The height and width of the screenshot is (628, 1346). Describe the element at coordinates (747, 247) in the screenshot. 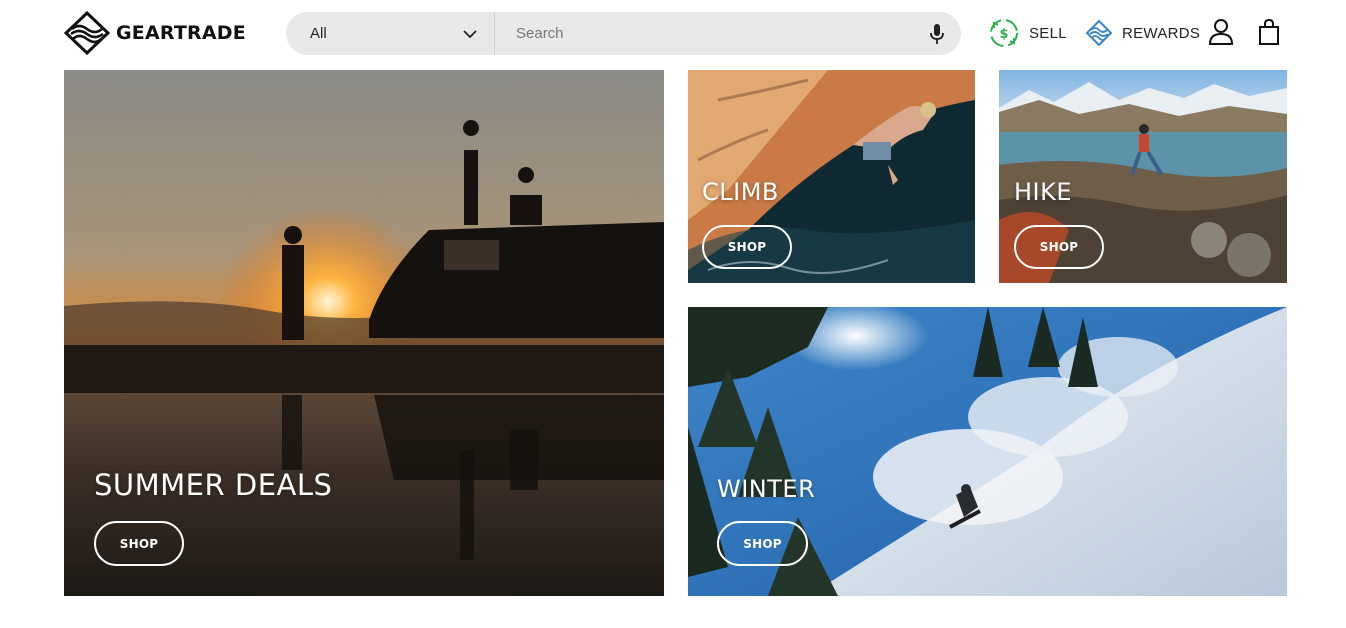

I see `climb-shop-button: SHOP` at that location.